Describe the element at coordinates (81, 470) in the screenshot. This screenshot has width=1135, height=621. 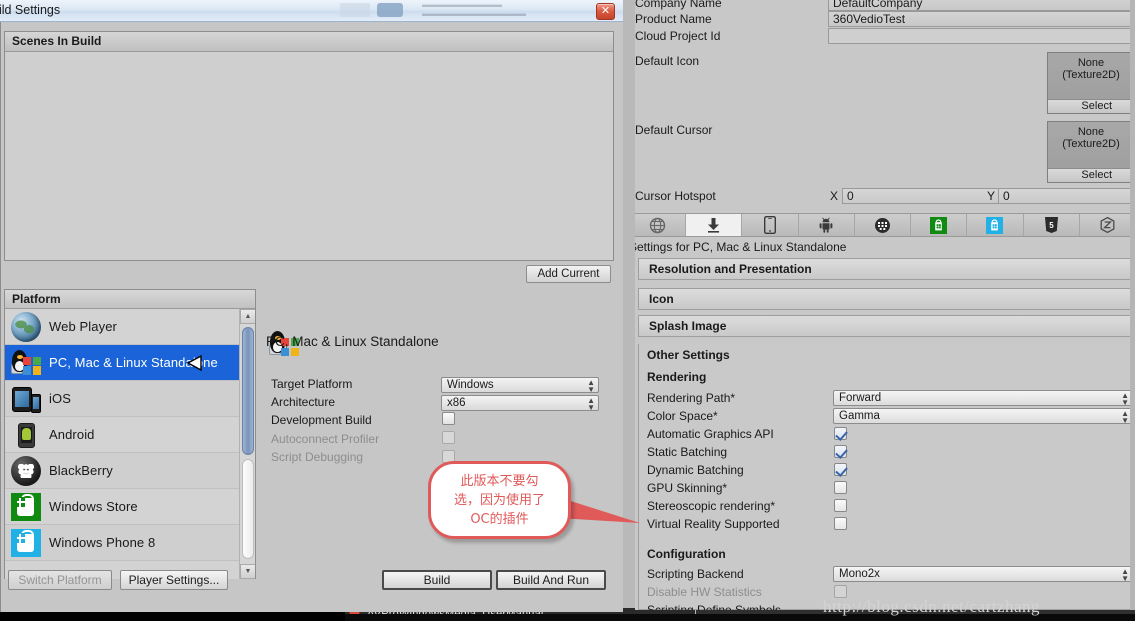
I see `platform-item-label: BlackBerry` at that location.